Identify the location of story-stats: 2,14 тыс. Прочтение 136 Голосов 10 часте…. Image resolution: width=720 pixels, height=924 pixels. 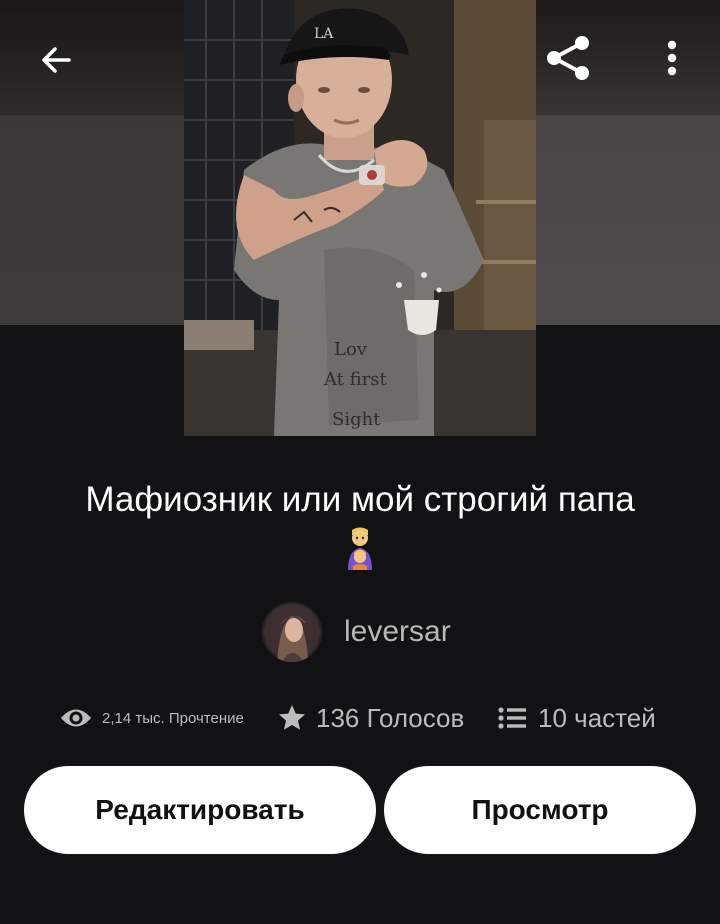
(360, 718).